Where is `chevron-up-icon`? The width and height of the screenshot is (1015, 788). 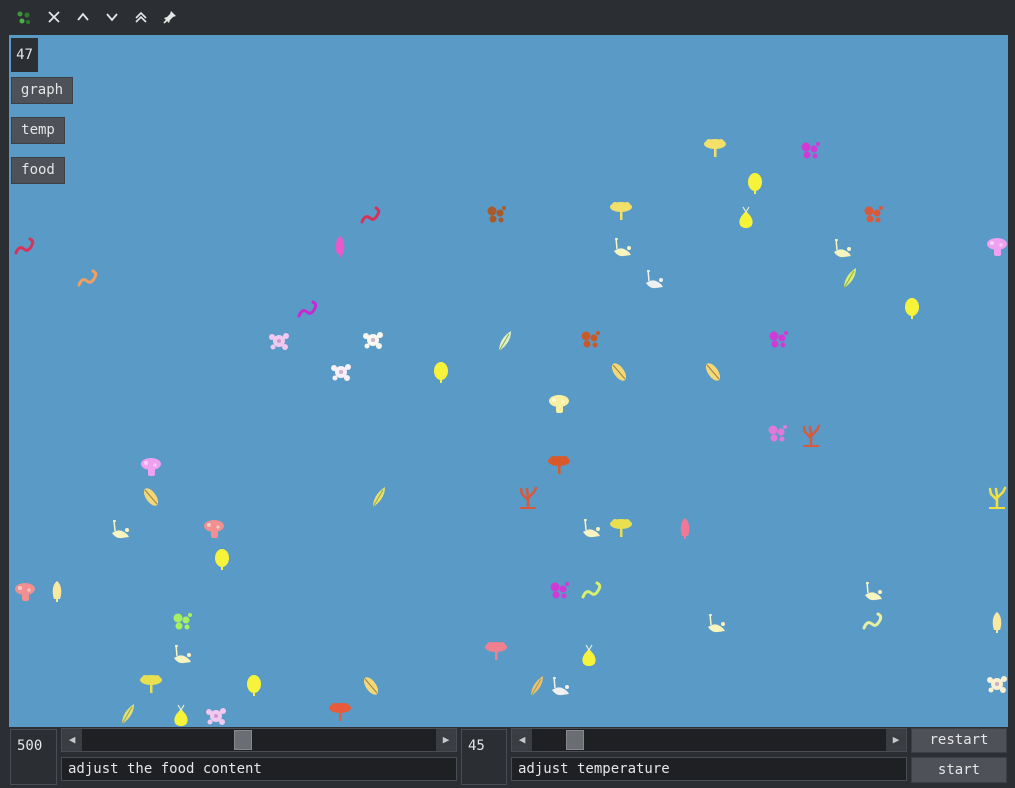
chevron-up-icon is located at coordinates (83, 18).